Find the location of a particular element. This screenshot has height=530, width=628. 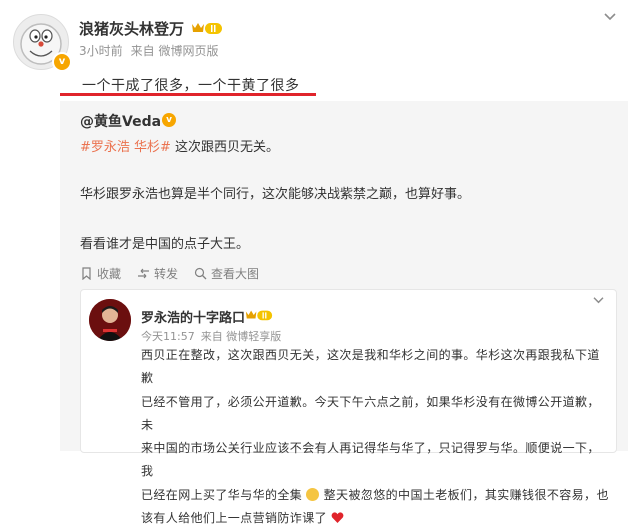

repost-line-3: 看看谁才是中国的点子大王。 is located at coordinates (165, 244).